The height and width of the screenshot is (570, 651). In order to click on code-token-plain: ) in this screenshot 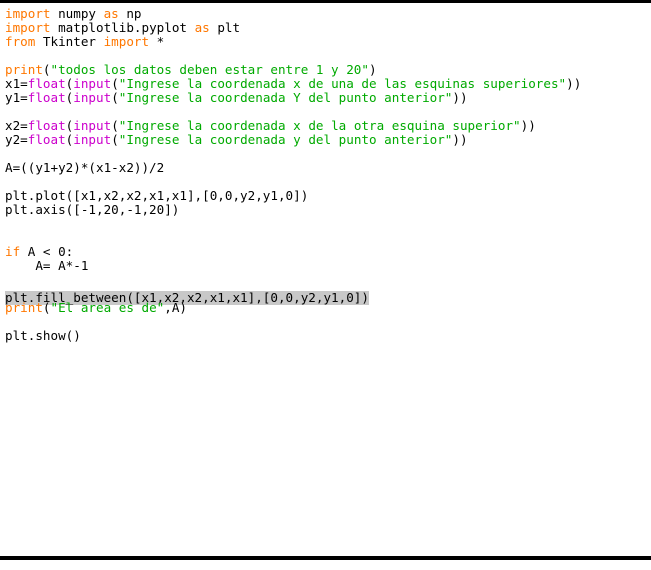, I will do `click(372, 69)`.